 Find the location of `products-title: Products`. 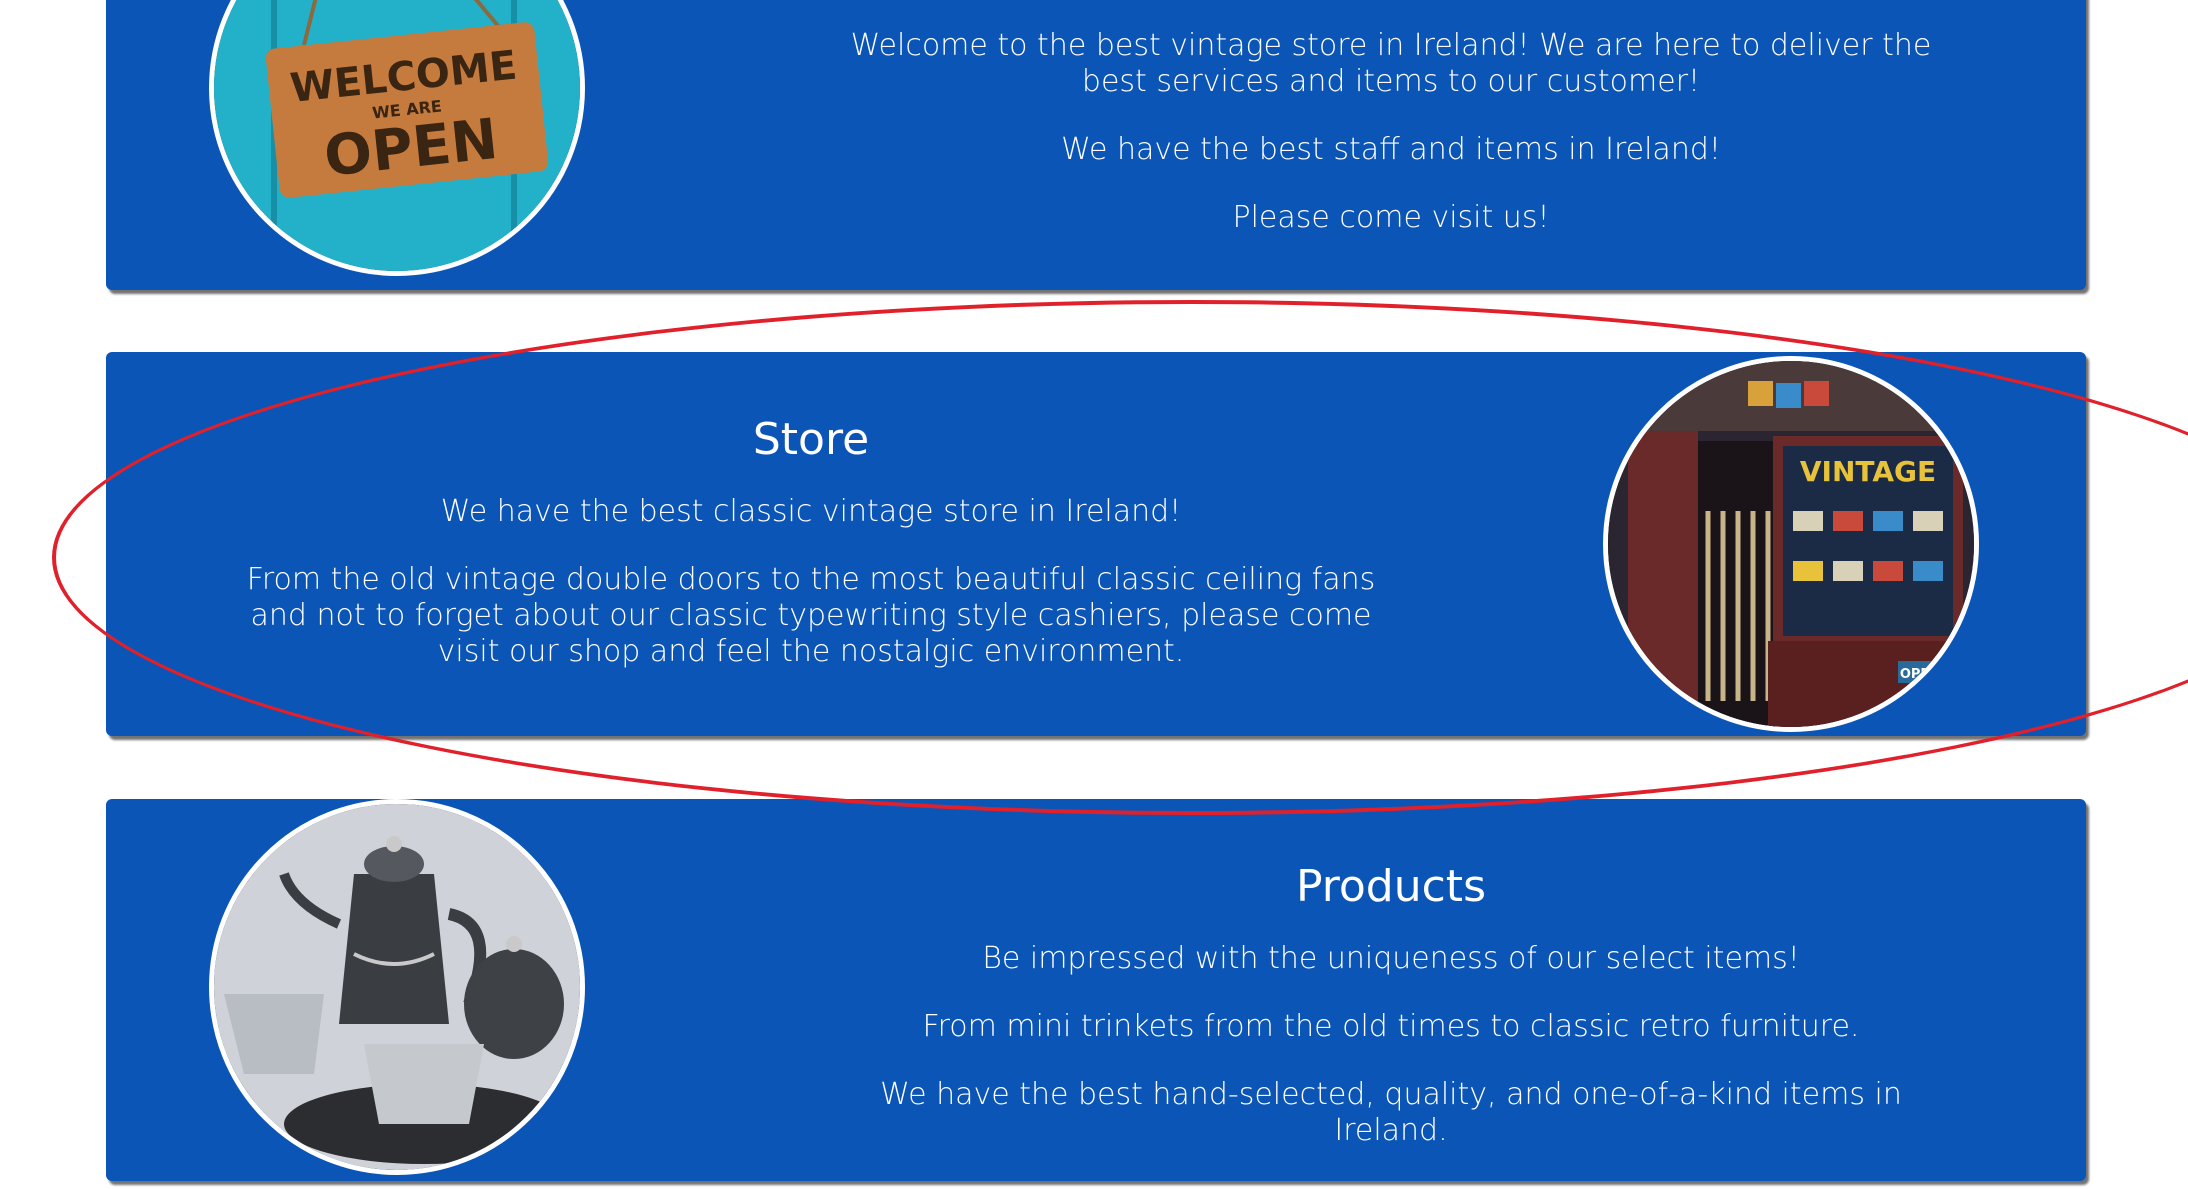

products-title: Products is located at coordinates (1391, 886).